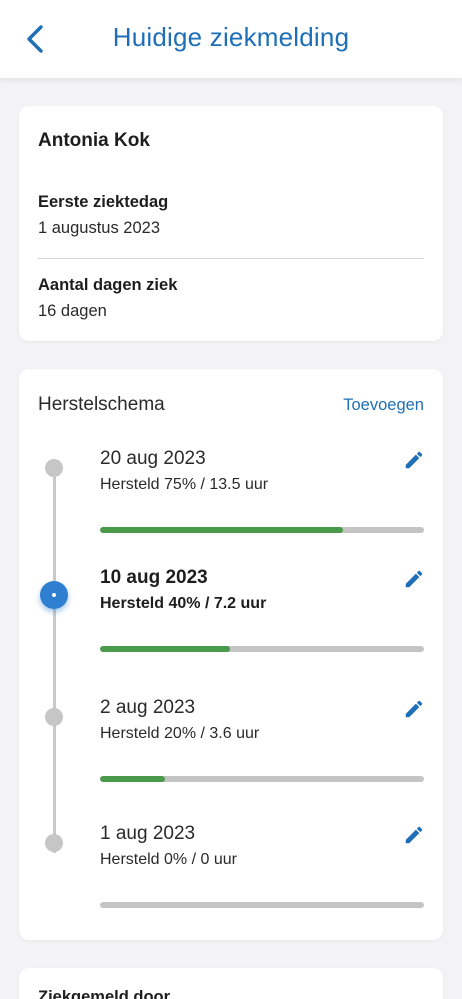  I want to click on entry-date: 2 aug 2023, so click(148, 707).